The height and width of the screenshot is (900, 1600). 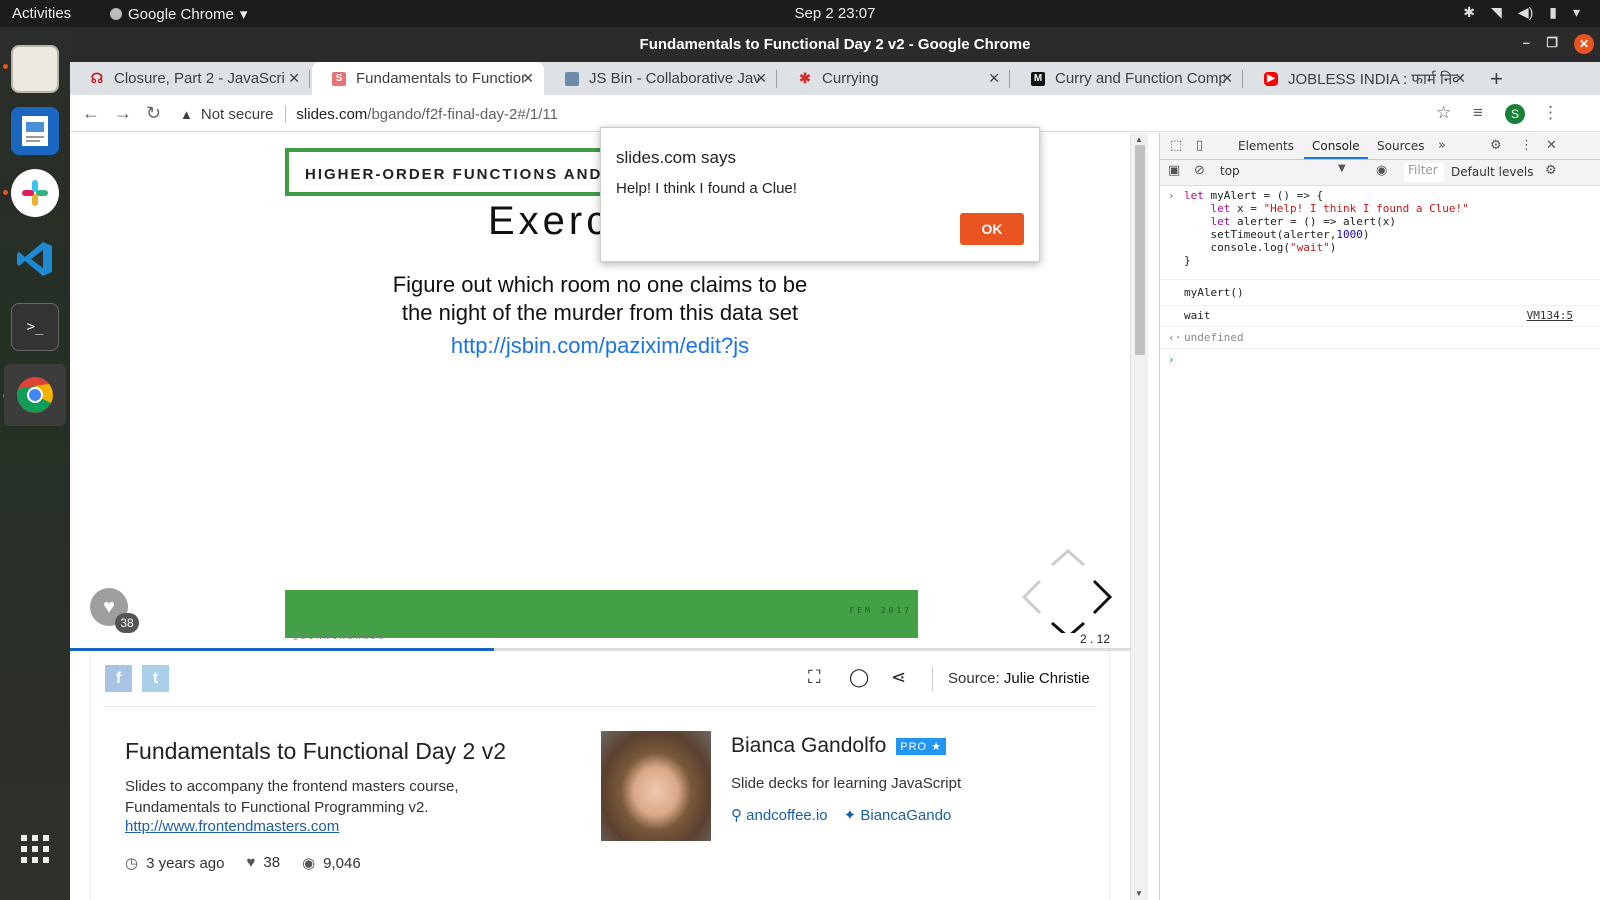 What do you see at coordinates (1550, 315) in the screenshot?
I see `source-link: VM134:5` at bounding box center [1550, 315].